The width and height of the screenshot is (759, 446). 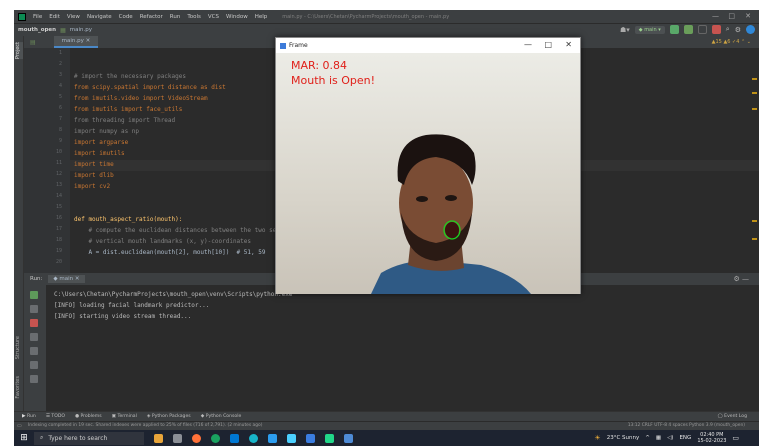 I want to click on taskbar-search: ⌕ Type here to search, so click(x=89, y=438).